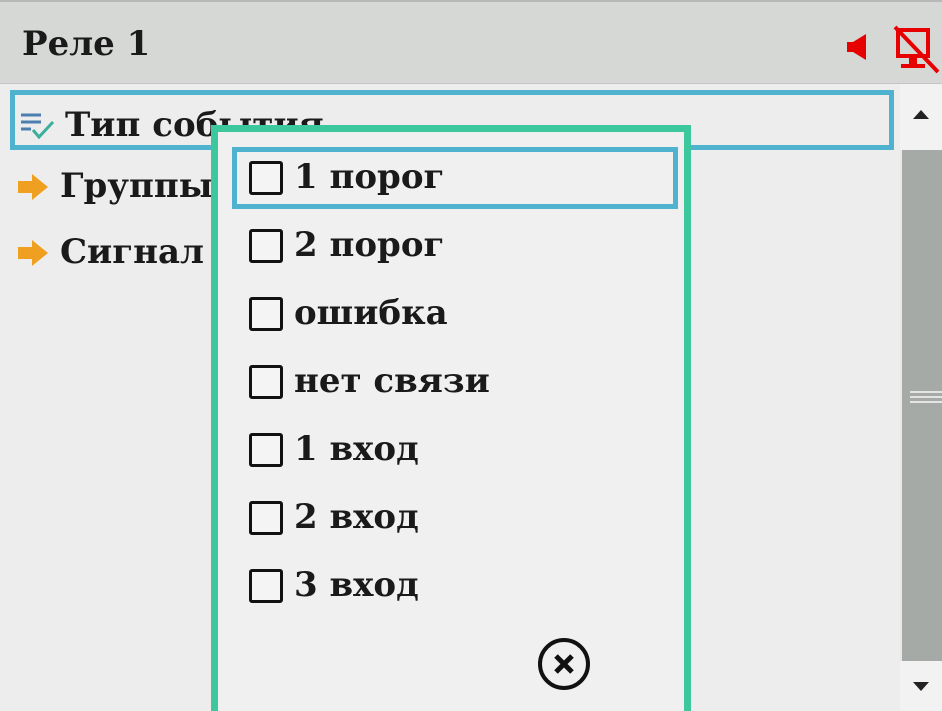  I want to click on page-title: Реле 1, so click(86, 44).